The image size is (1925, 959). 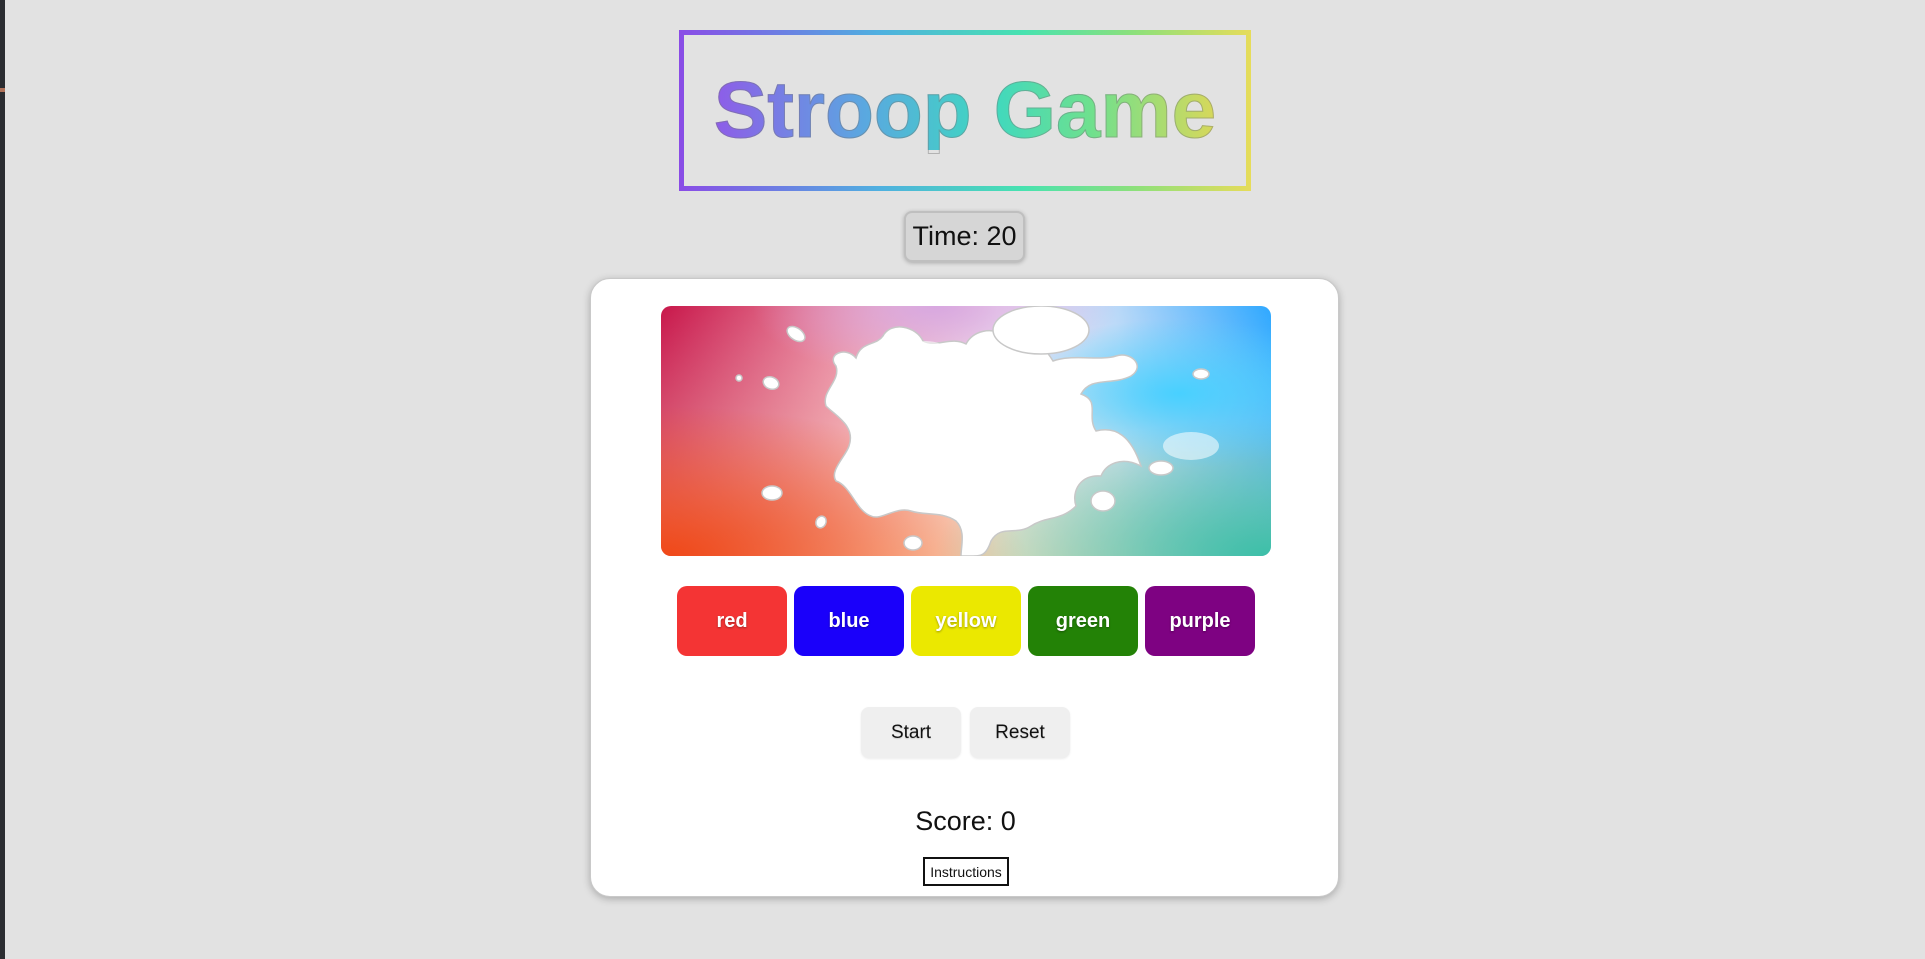 What do you see at coordinates (732, 621) in the screenshot?
I see `color-button-red: red` at bounding box center [732, 621].